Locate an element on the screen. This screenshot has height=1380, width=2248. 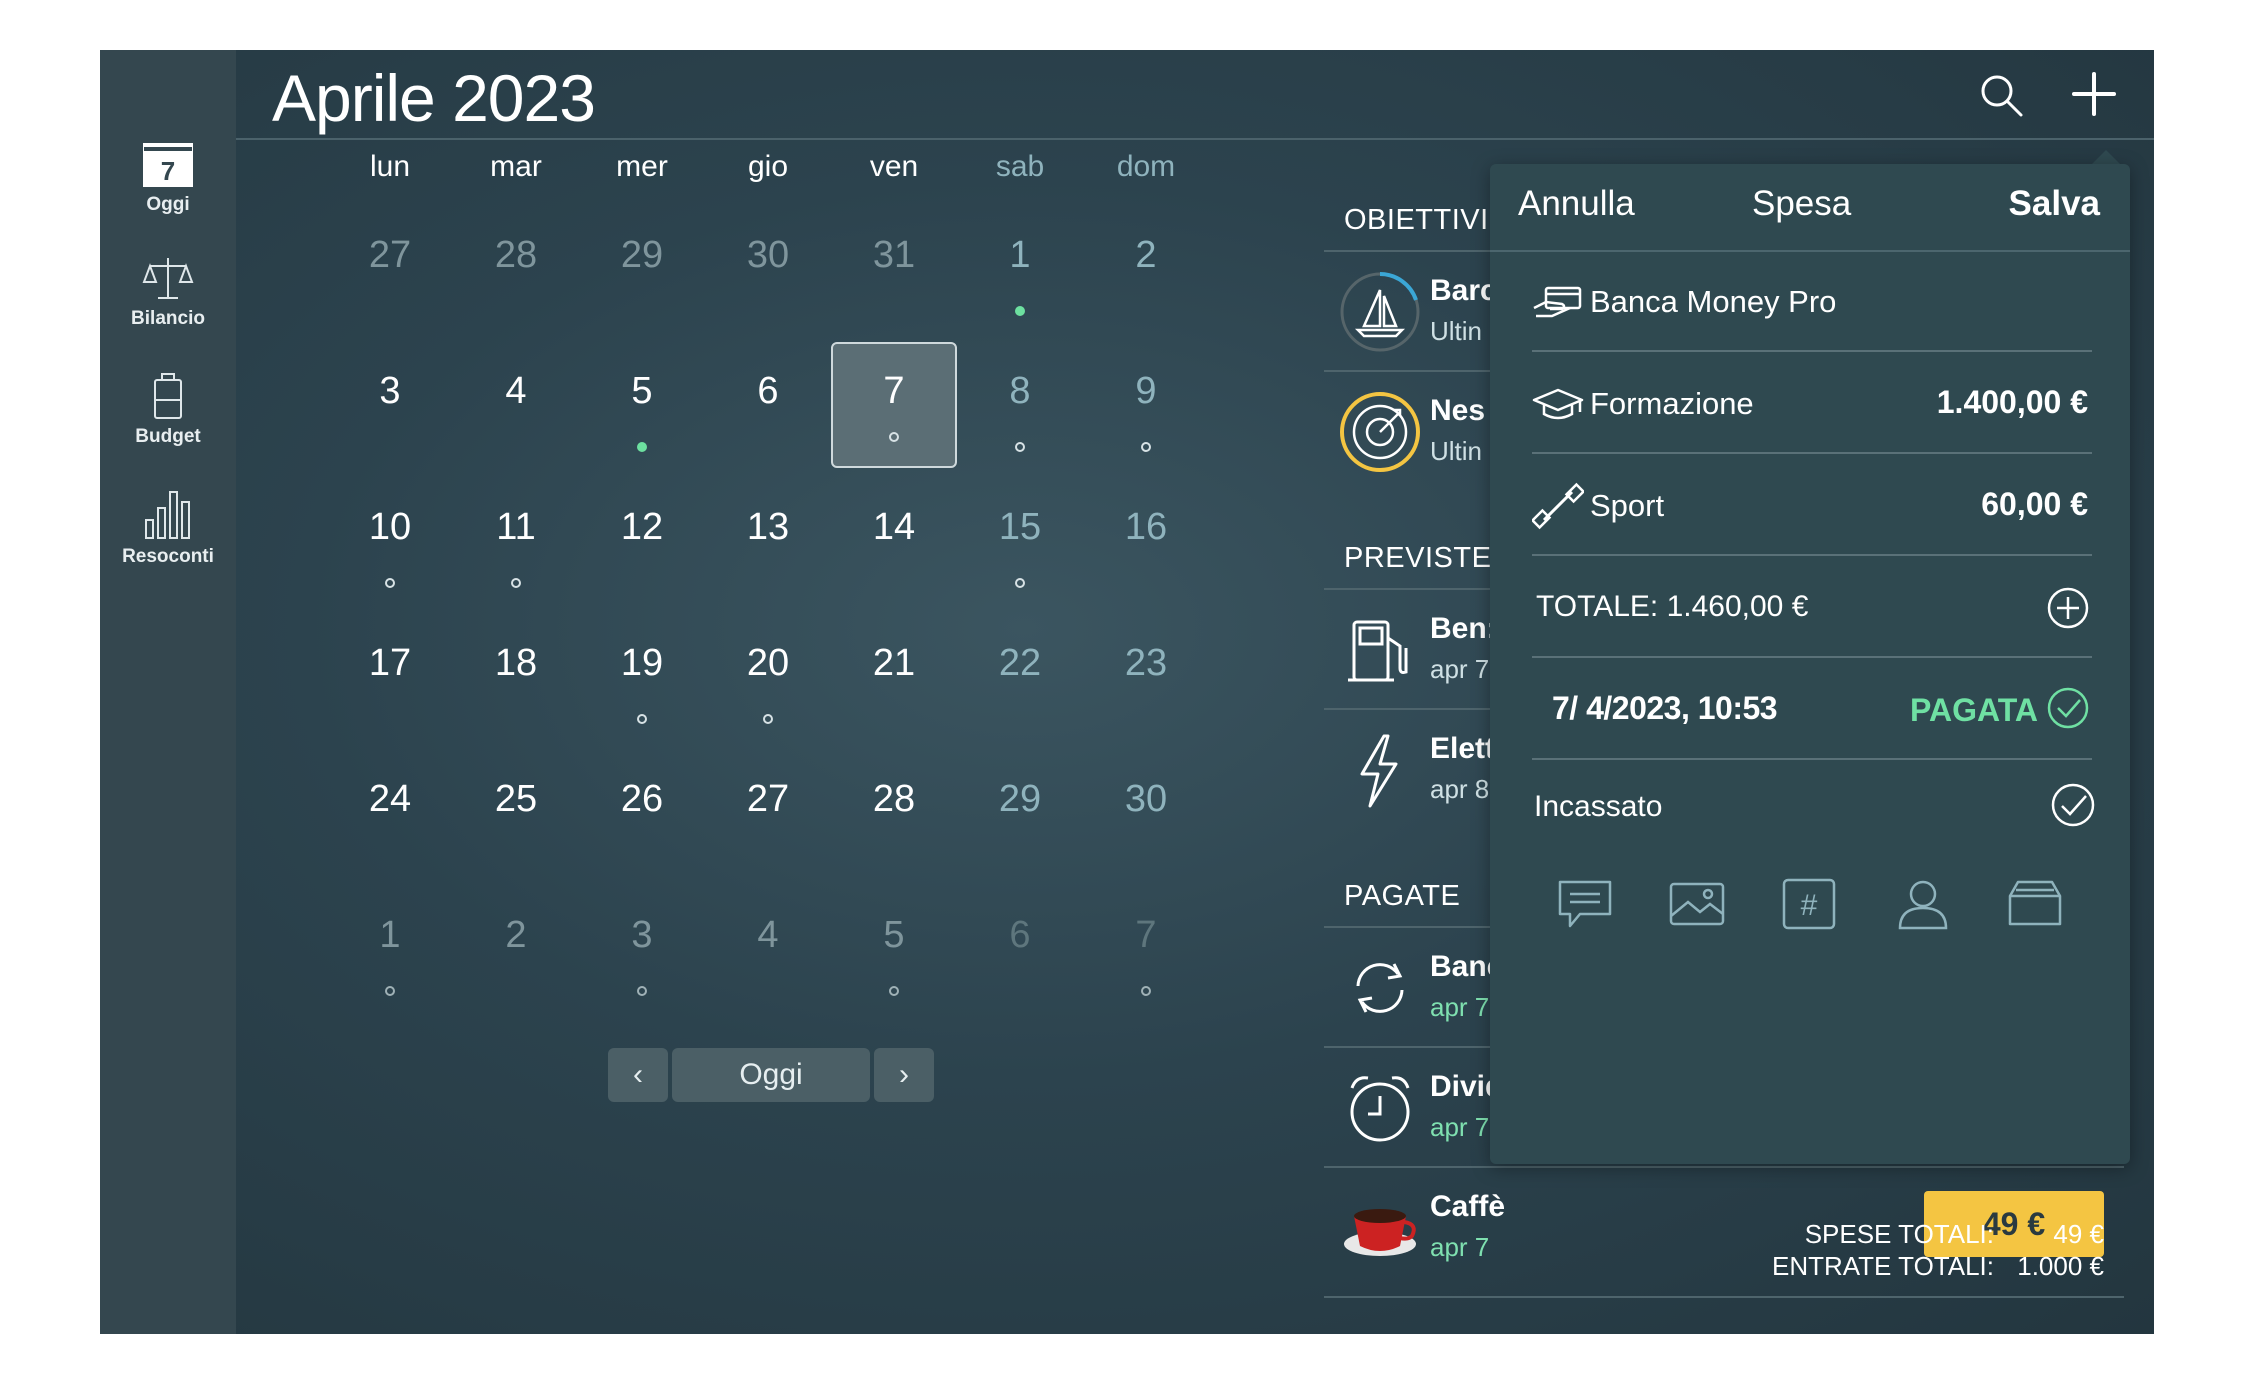
calendar-day: 14 is located at coordinates (894, 541).